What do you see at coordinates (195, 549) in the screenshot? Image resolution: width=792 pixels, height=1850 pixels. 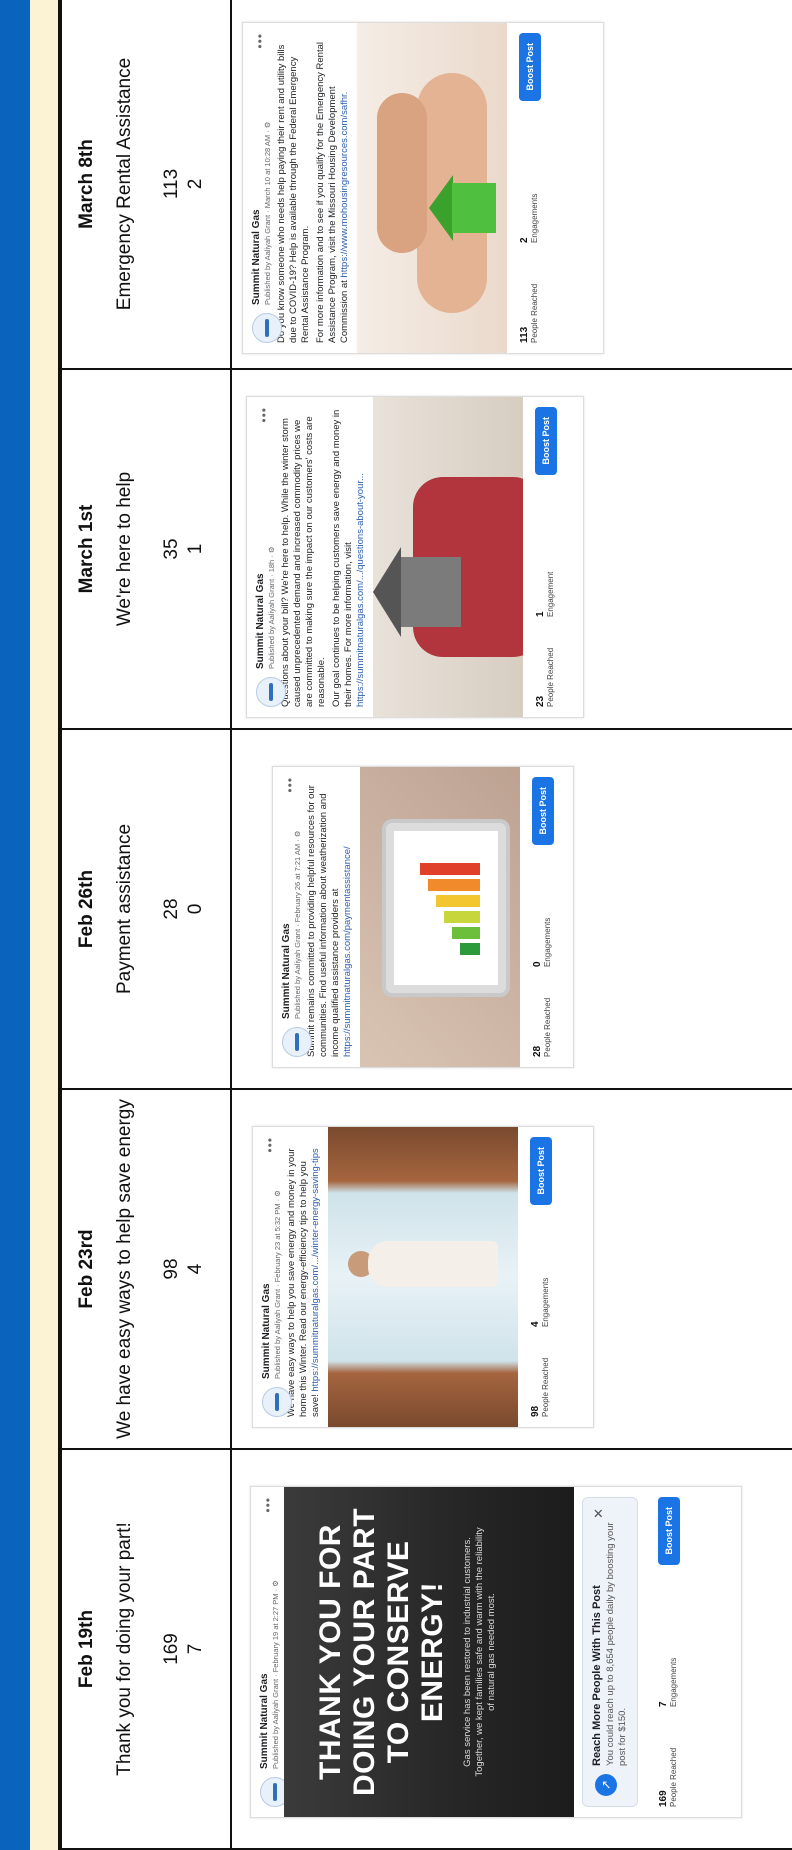 I see `engagement-count: 1` at bounding box center [195, 549].